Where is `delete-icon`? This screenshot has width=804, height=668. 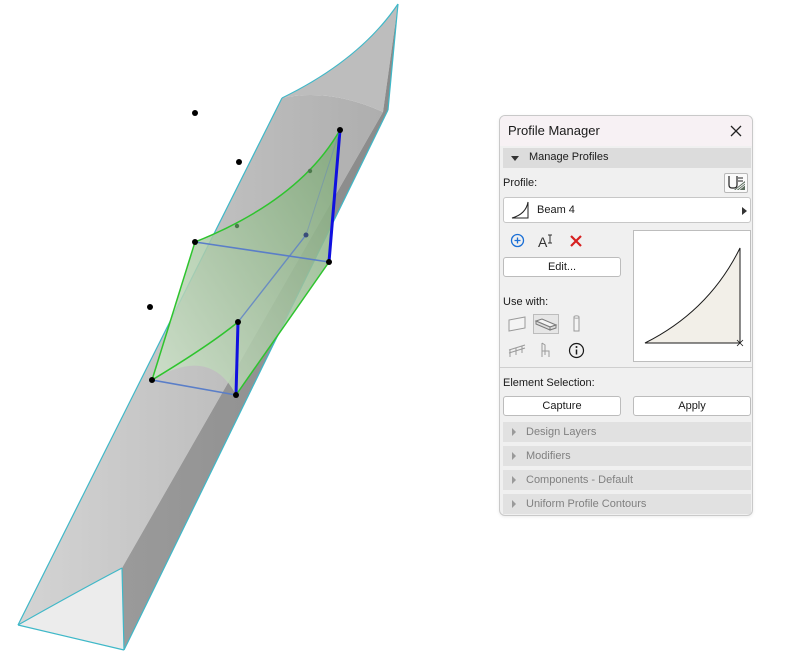
delete-icon is located at coordinates (576, 241).